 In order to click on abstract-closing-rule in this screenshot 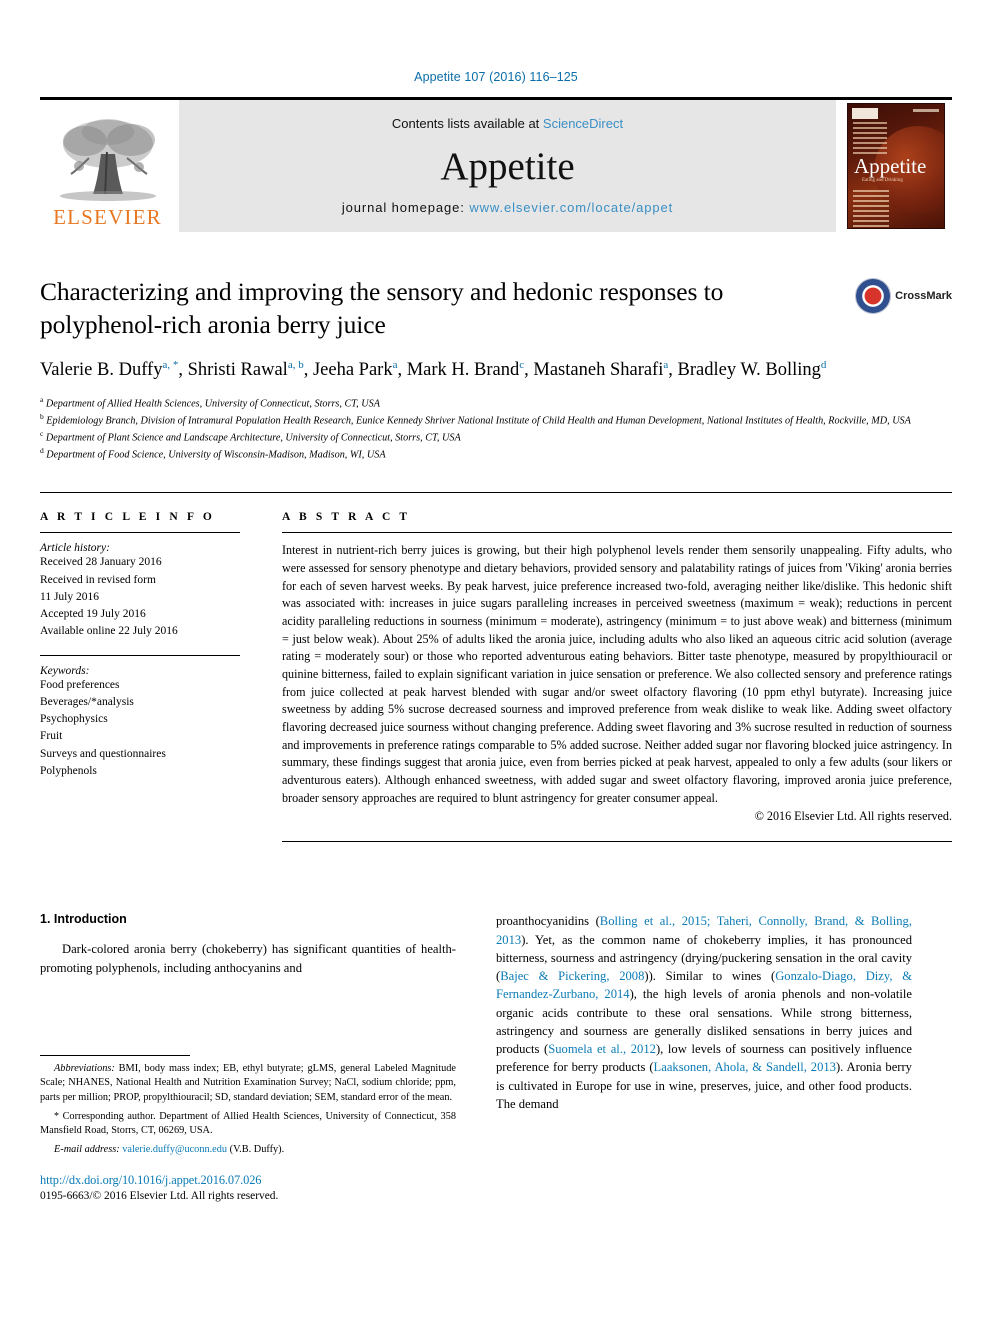, I will do `click(617, 842)`.